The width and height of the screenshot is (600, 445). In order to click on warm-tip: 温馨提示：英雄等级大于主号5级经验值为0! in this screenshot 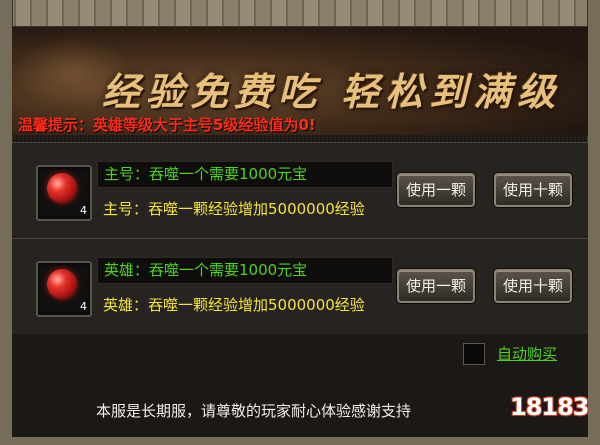, I will do `click(167, 125)`.